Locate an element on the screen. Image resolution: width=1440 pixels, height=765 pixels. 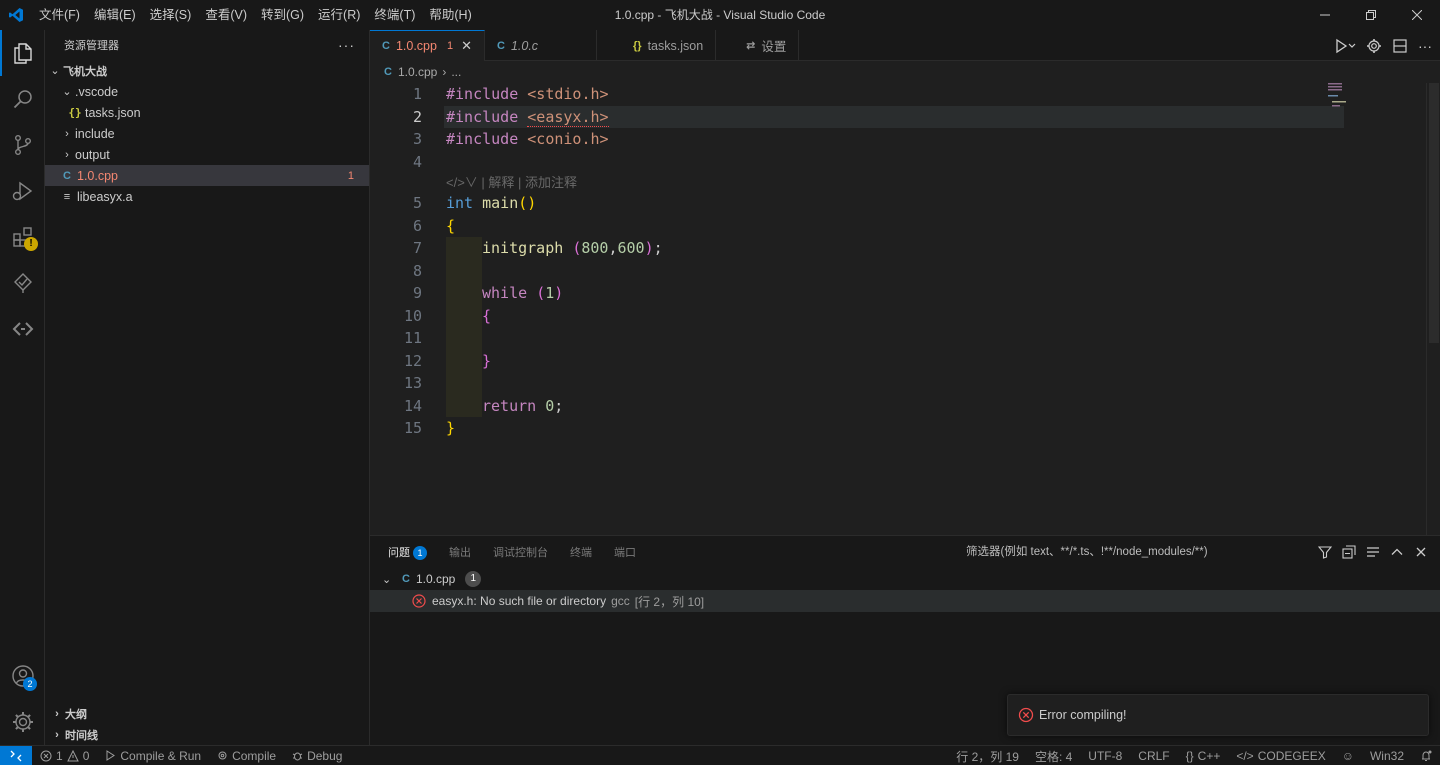
breadcrumb-file: 1.0.cpp is located at coordinates (417, 72).